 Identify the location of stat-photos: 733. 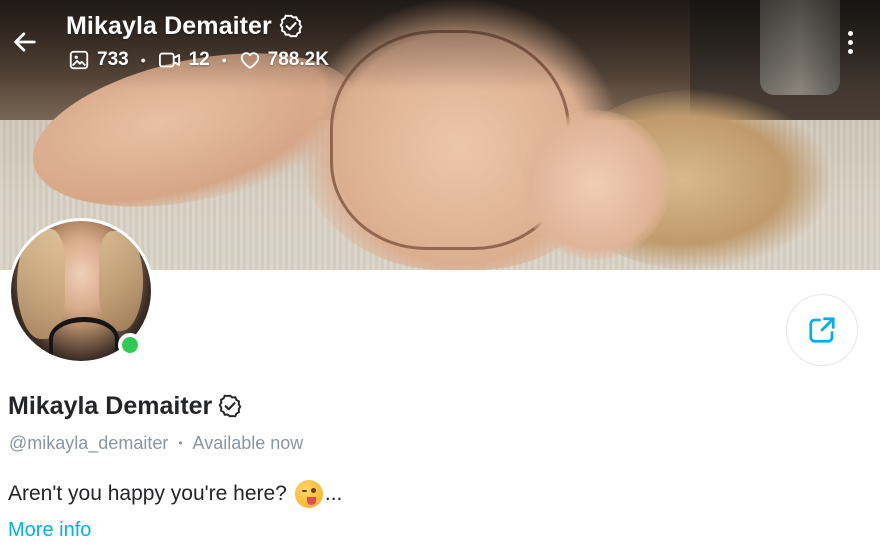
(98, 60).